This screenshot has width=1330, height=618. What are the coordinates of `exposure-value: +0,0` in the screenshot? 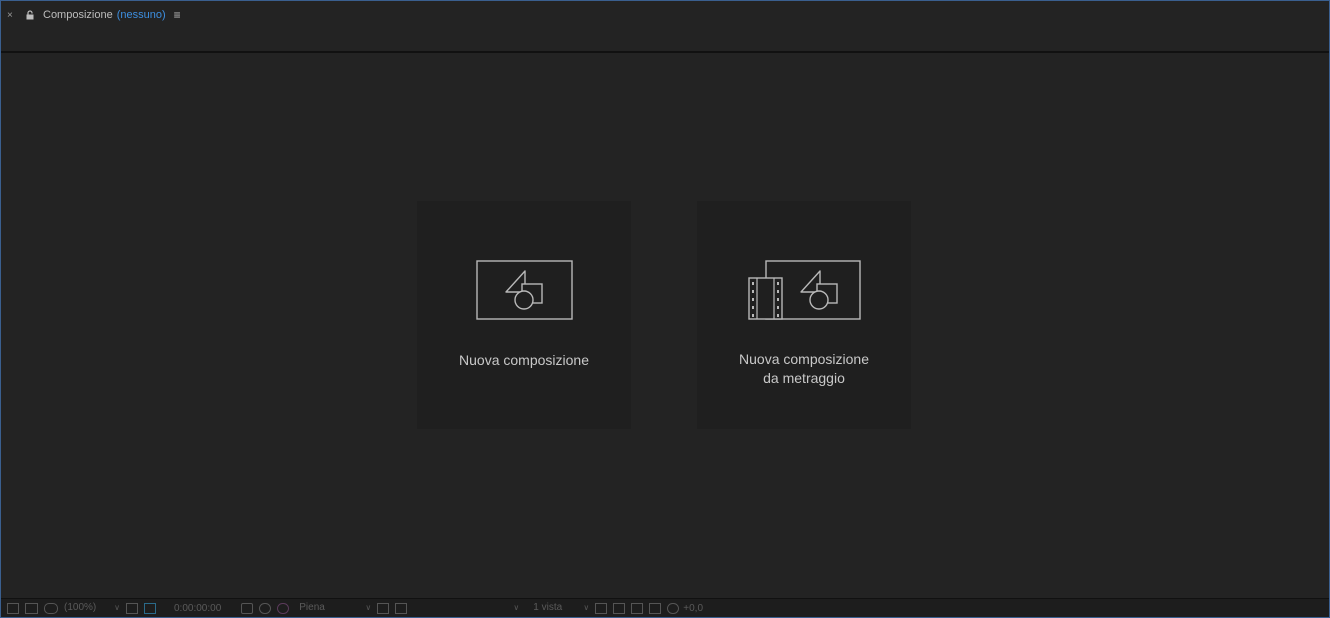 It's located at (693, 608).